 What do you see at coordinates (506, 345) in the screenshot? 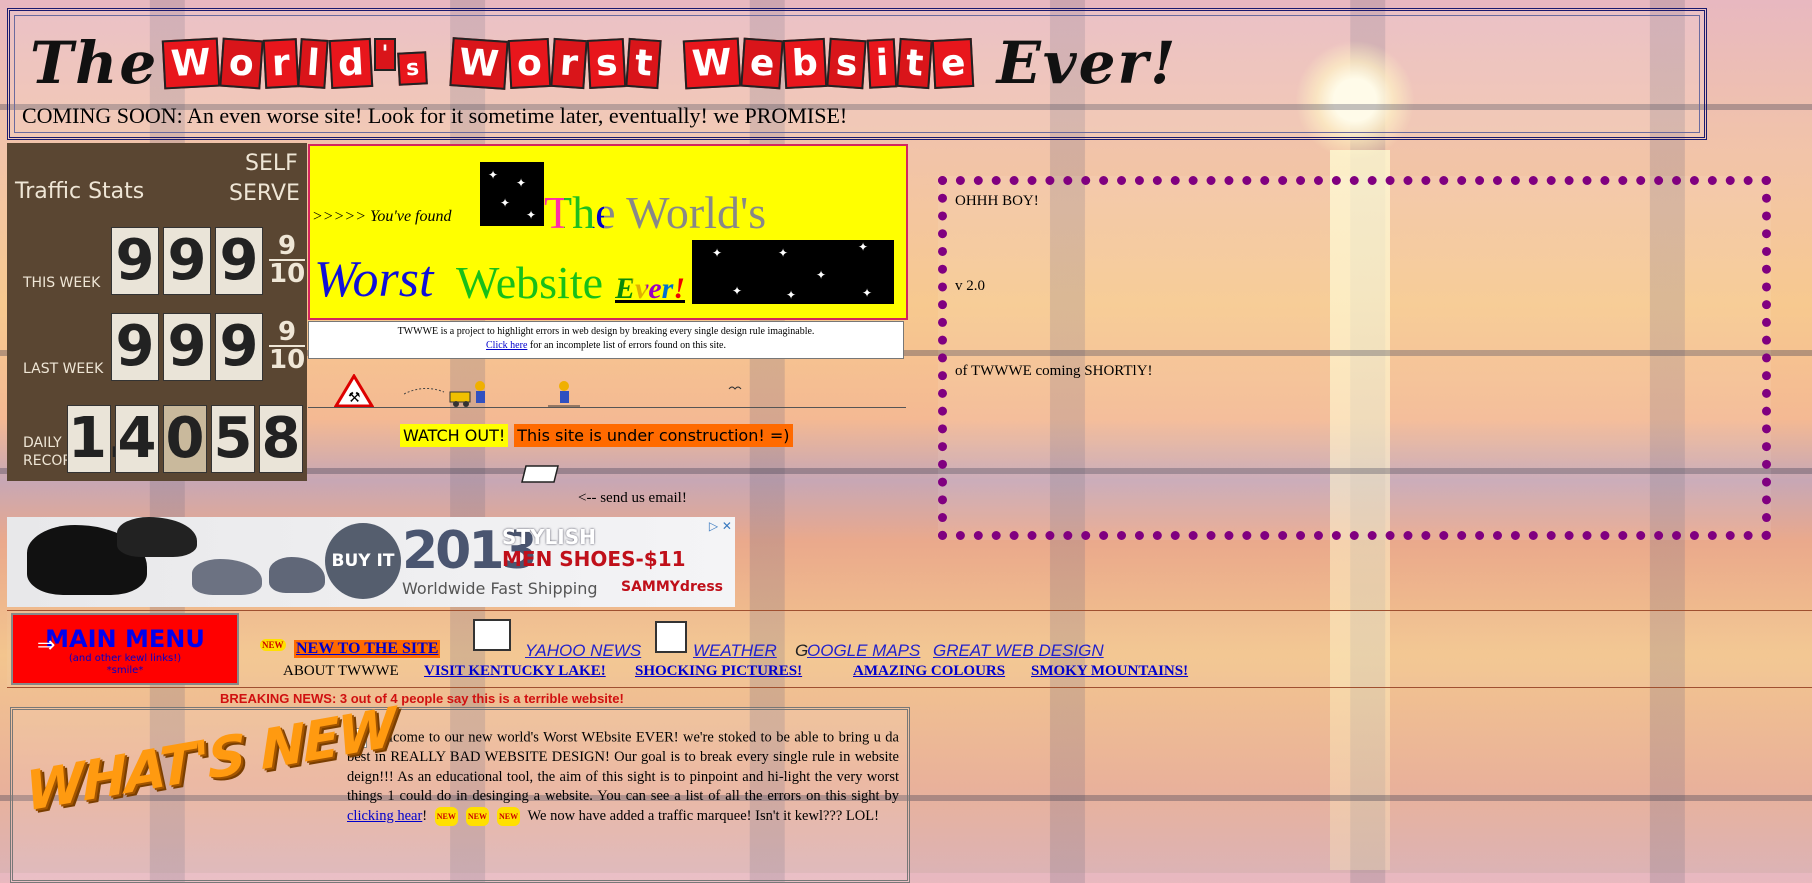
I see `errors-list-link: Click here` at bounding box center [506, 345].